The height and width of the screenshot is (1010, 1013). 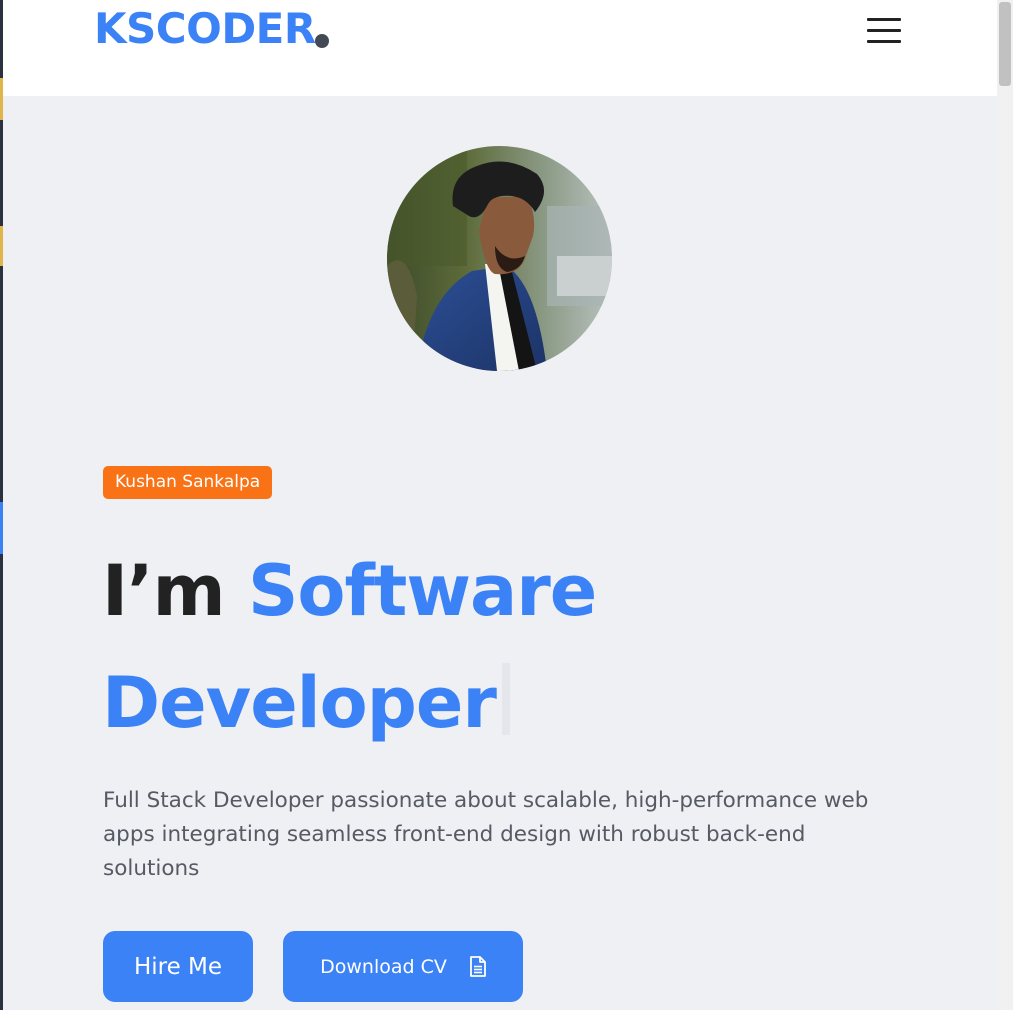 I want to click on logo-dot, so click(x=322, y=41).